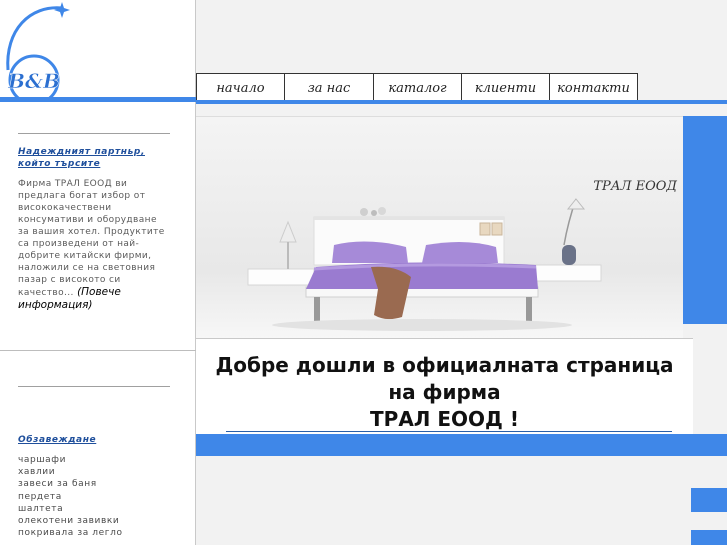  What do you see at coordinates (635, 186) in the screenshot?
I see `hero-brand: ТРАЛ ЕООД` at bounding box center [635, 186].